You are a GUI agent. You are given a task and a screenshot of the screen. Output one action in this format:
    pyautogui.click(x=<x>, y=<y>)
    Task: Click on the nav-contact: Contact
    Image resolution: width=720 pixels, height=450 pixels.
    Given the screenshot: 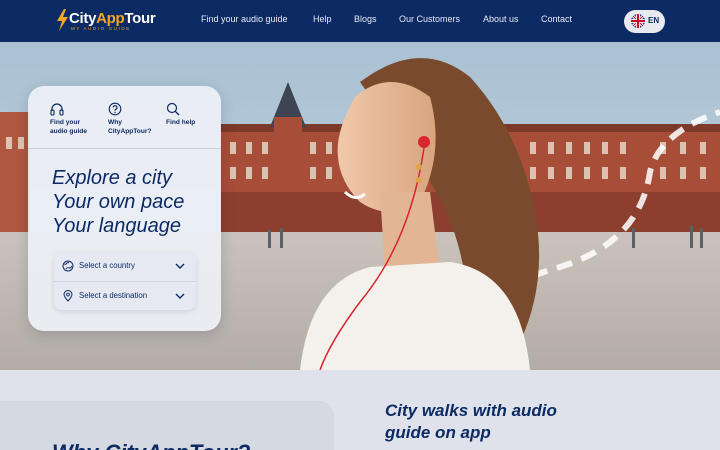 What is the action you would take?
    pyautogui.click(x=556, y=21)
    